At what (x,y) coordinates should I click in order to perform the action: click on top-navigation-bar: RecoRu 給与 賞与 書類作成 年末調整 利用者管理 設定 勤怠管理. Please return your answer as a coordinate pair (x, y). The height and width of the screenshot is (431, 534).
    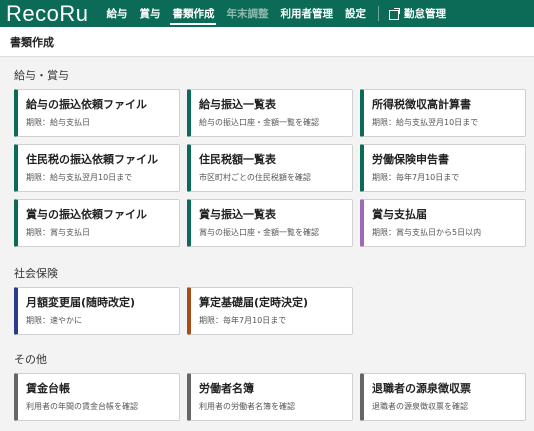
    Looking at the image, I should click on (267, 13).